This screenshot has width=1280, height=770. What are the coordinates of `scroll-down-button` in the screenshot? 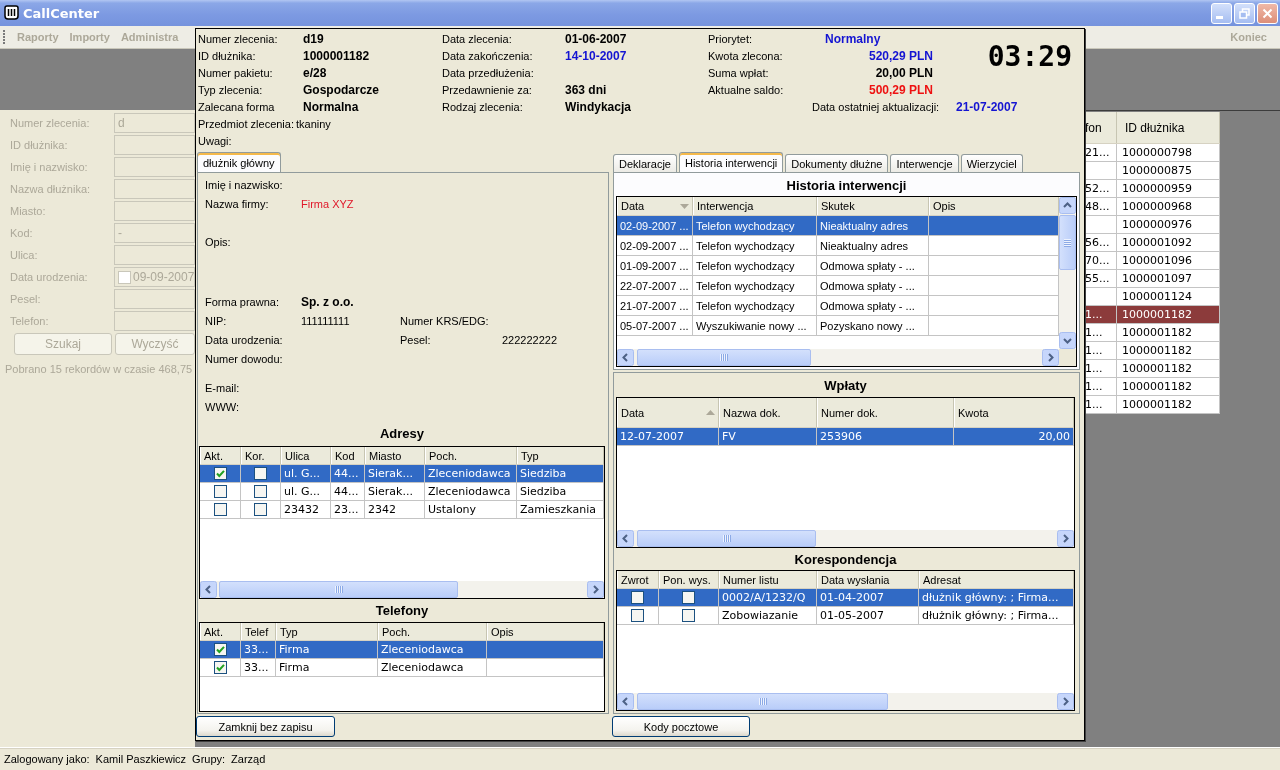 It's located at (1067, 340).